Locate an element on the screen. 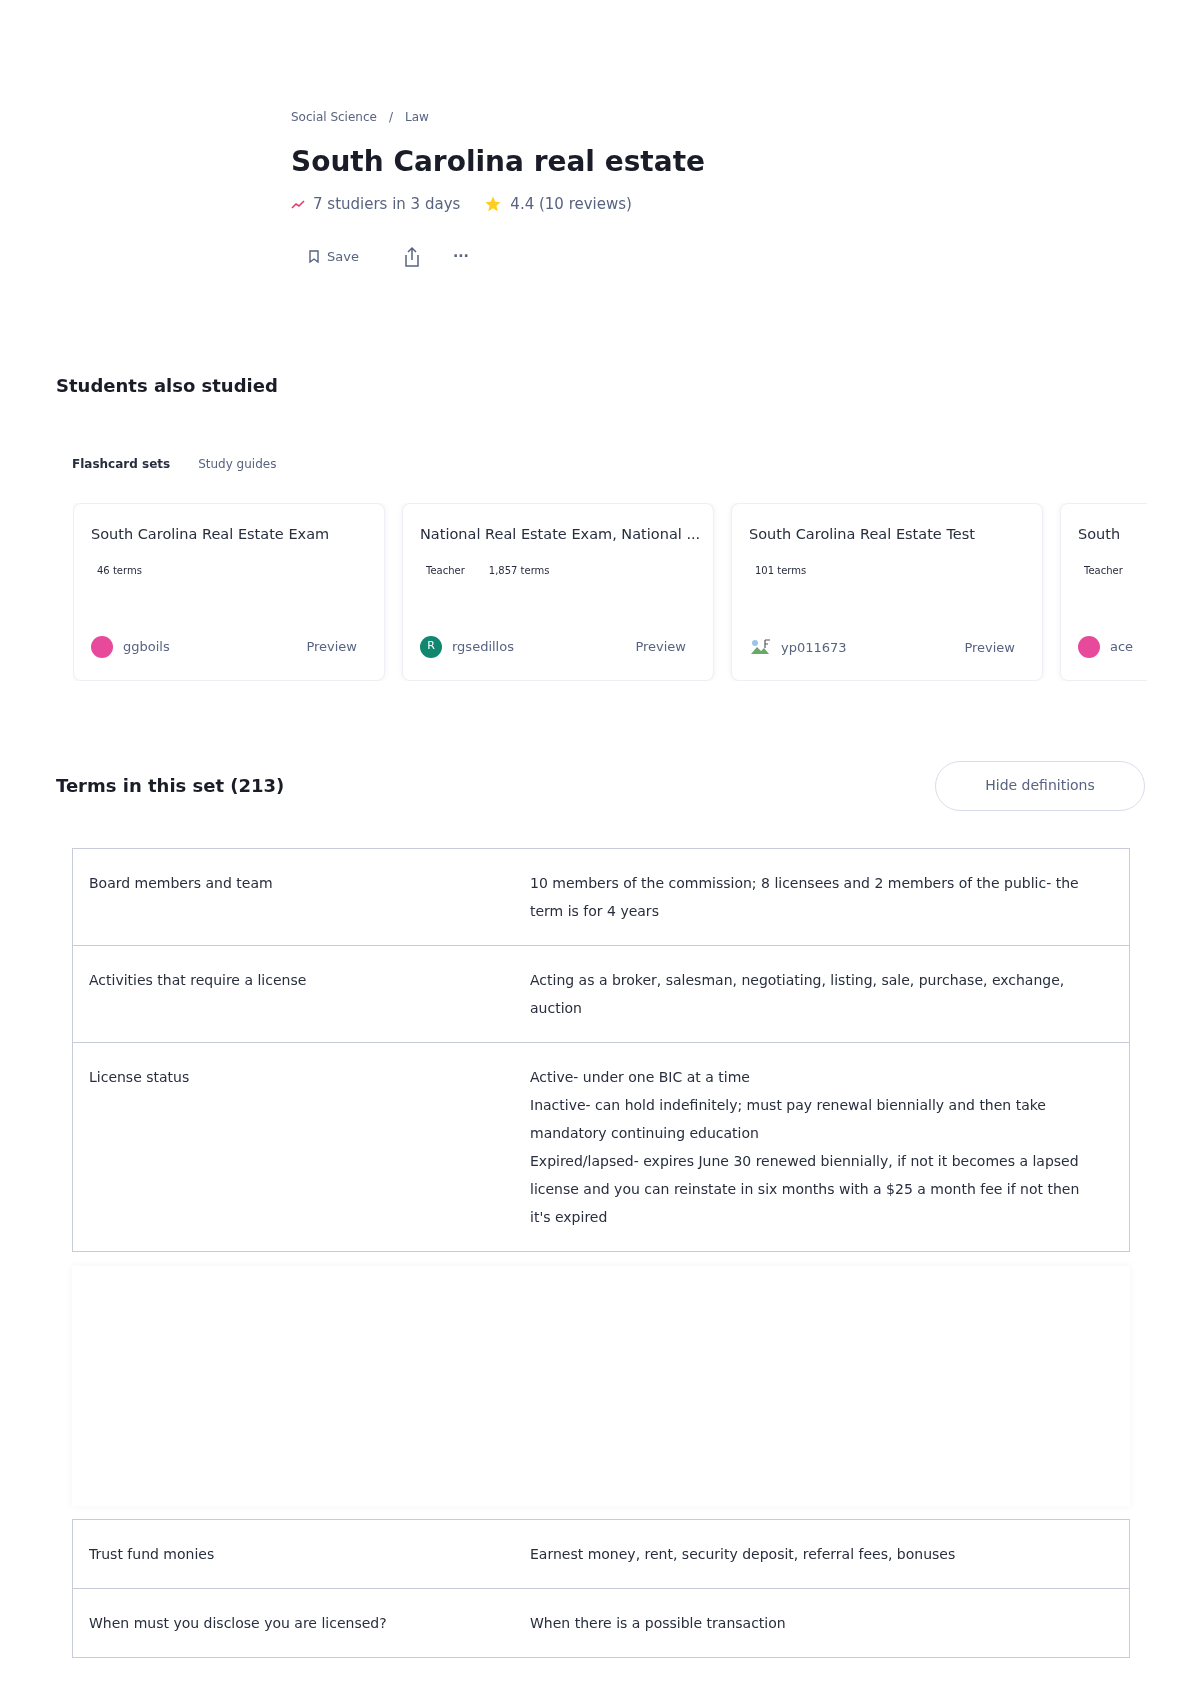  card-title: South Carolina Real Estate Exam is located at coordinates (211, 534).